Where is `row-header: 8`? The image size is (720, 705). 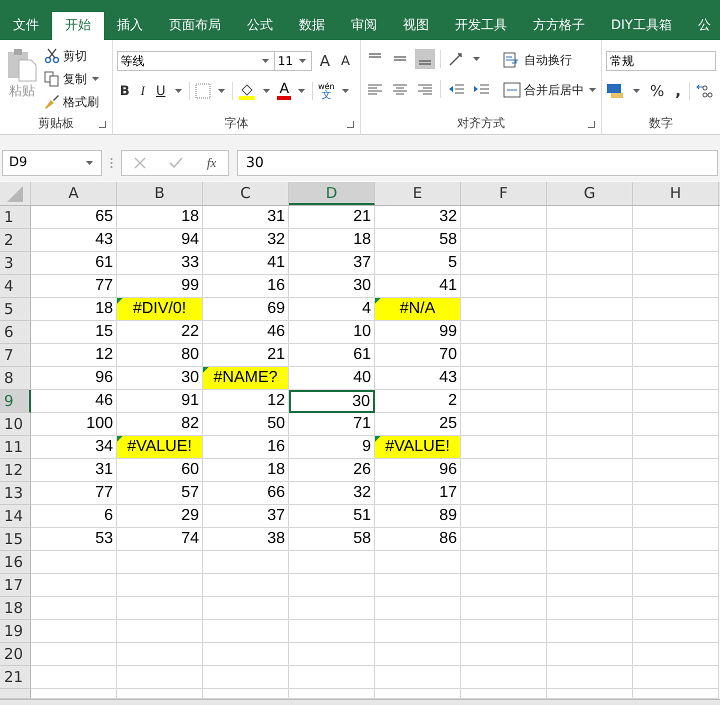
row-header: 8 is located at coordinates (15, 378).